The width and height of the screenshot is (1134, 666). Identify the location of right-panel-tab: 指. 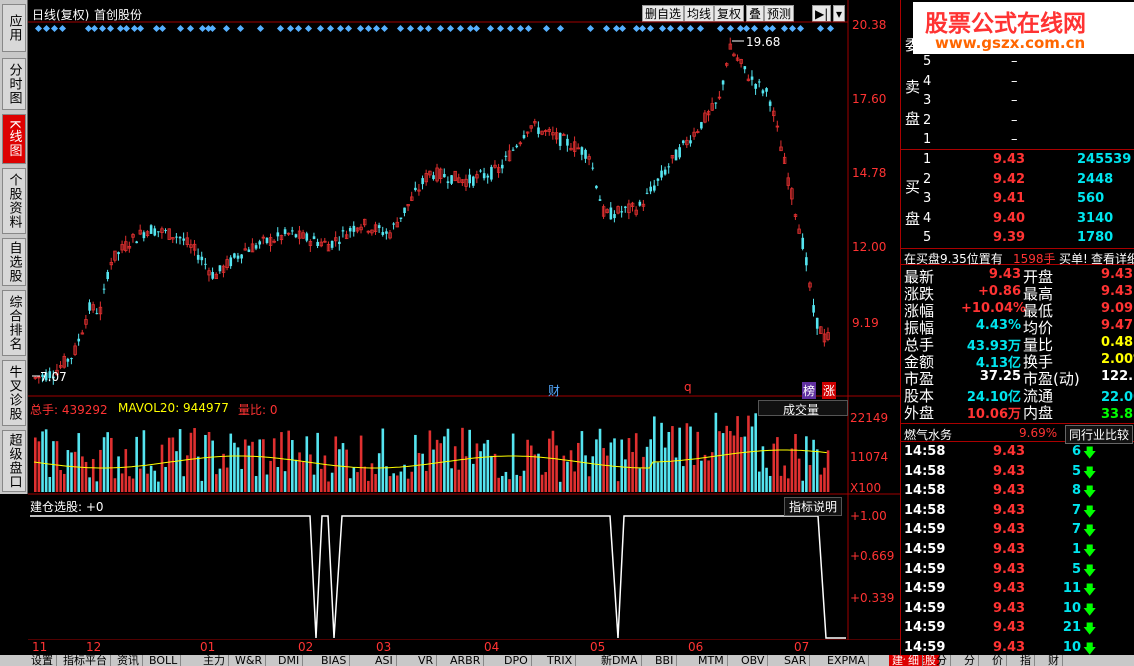
(1026, 660).